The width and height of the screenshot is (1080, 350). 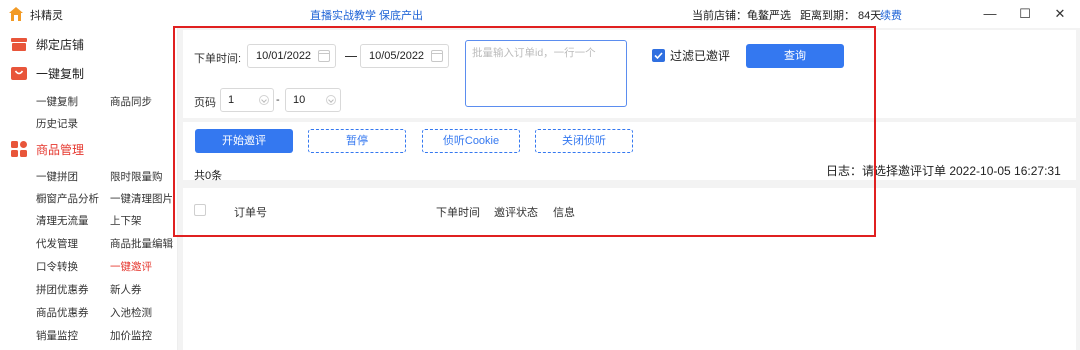 What do you see at coordinates (397, 56) in the screenshot?
I see `date-to-value: 10/05/2022` at bounding box center [397, 56].